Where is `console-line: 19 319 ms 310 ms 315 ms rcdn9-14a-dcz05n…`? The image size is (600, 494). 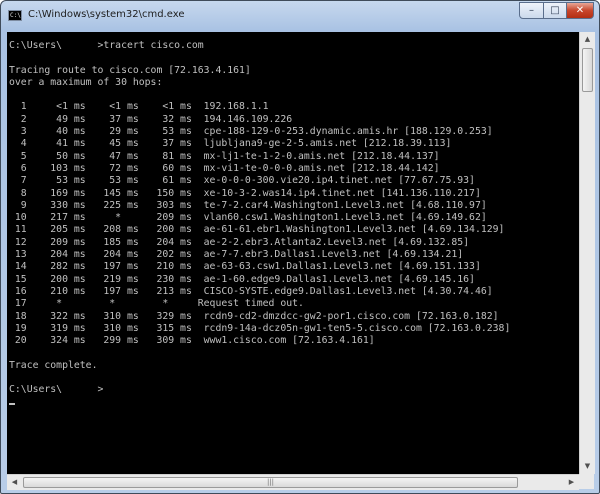 console-line: 19 319 ms 310 ms 315 ms rcdn9-14a-dcz05n… is located at coordinates (260, 328).